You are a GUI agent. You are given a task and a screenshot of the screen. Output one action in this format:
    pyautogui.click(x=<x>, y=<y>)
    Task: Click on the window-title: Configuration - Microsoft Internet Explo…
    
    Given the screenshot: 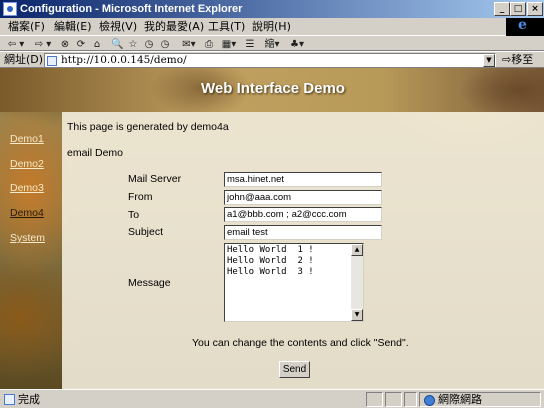 What is the action you would take?
    pyautogui.click(x=131, y=9)
    